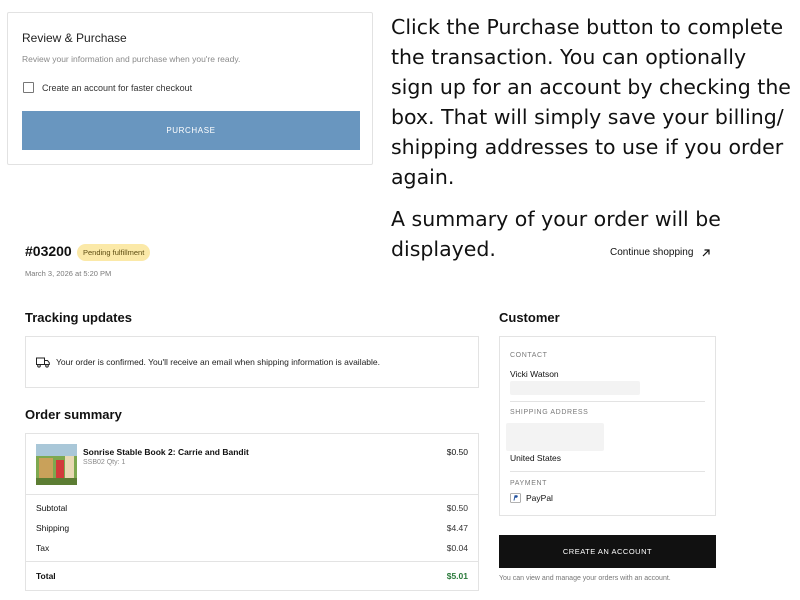 The width and height of the screenshot is (800, 600). Describe the element at coordinates (28, 87) in the screenshot. I see `create-account-checkbox` at that location.